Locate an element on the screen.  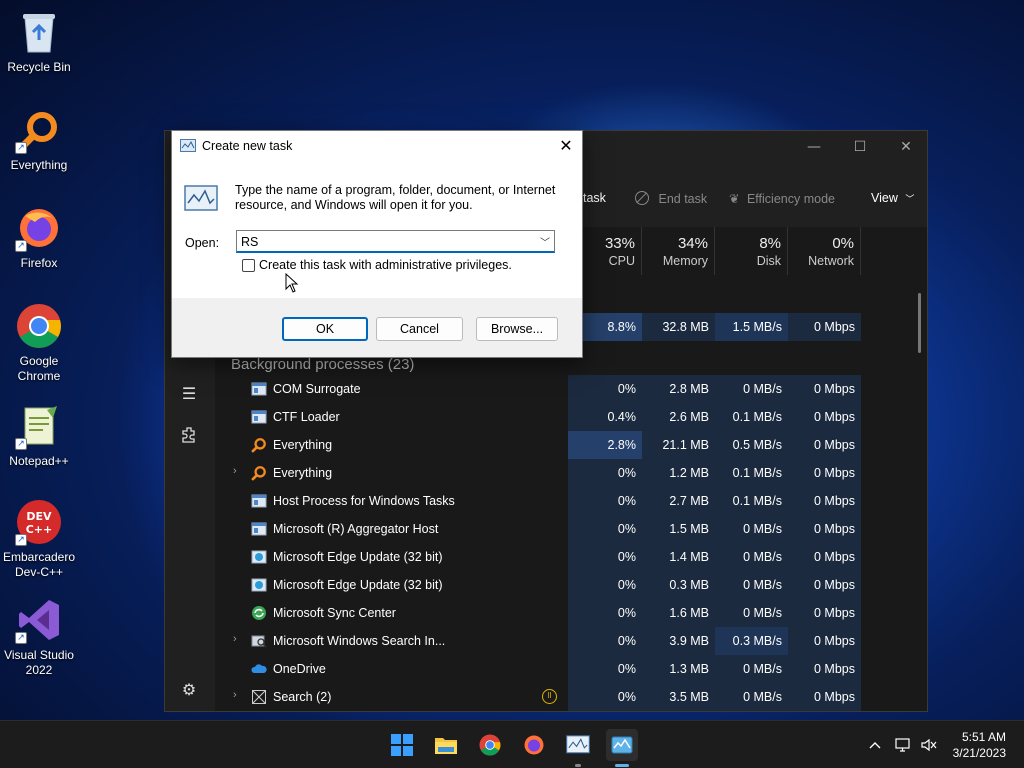
desktop-icon-recycle-bin: Recycle Bin is located at coordinates (39, 41).